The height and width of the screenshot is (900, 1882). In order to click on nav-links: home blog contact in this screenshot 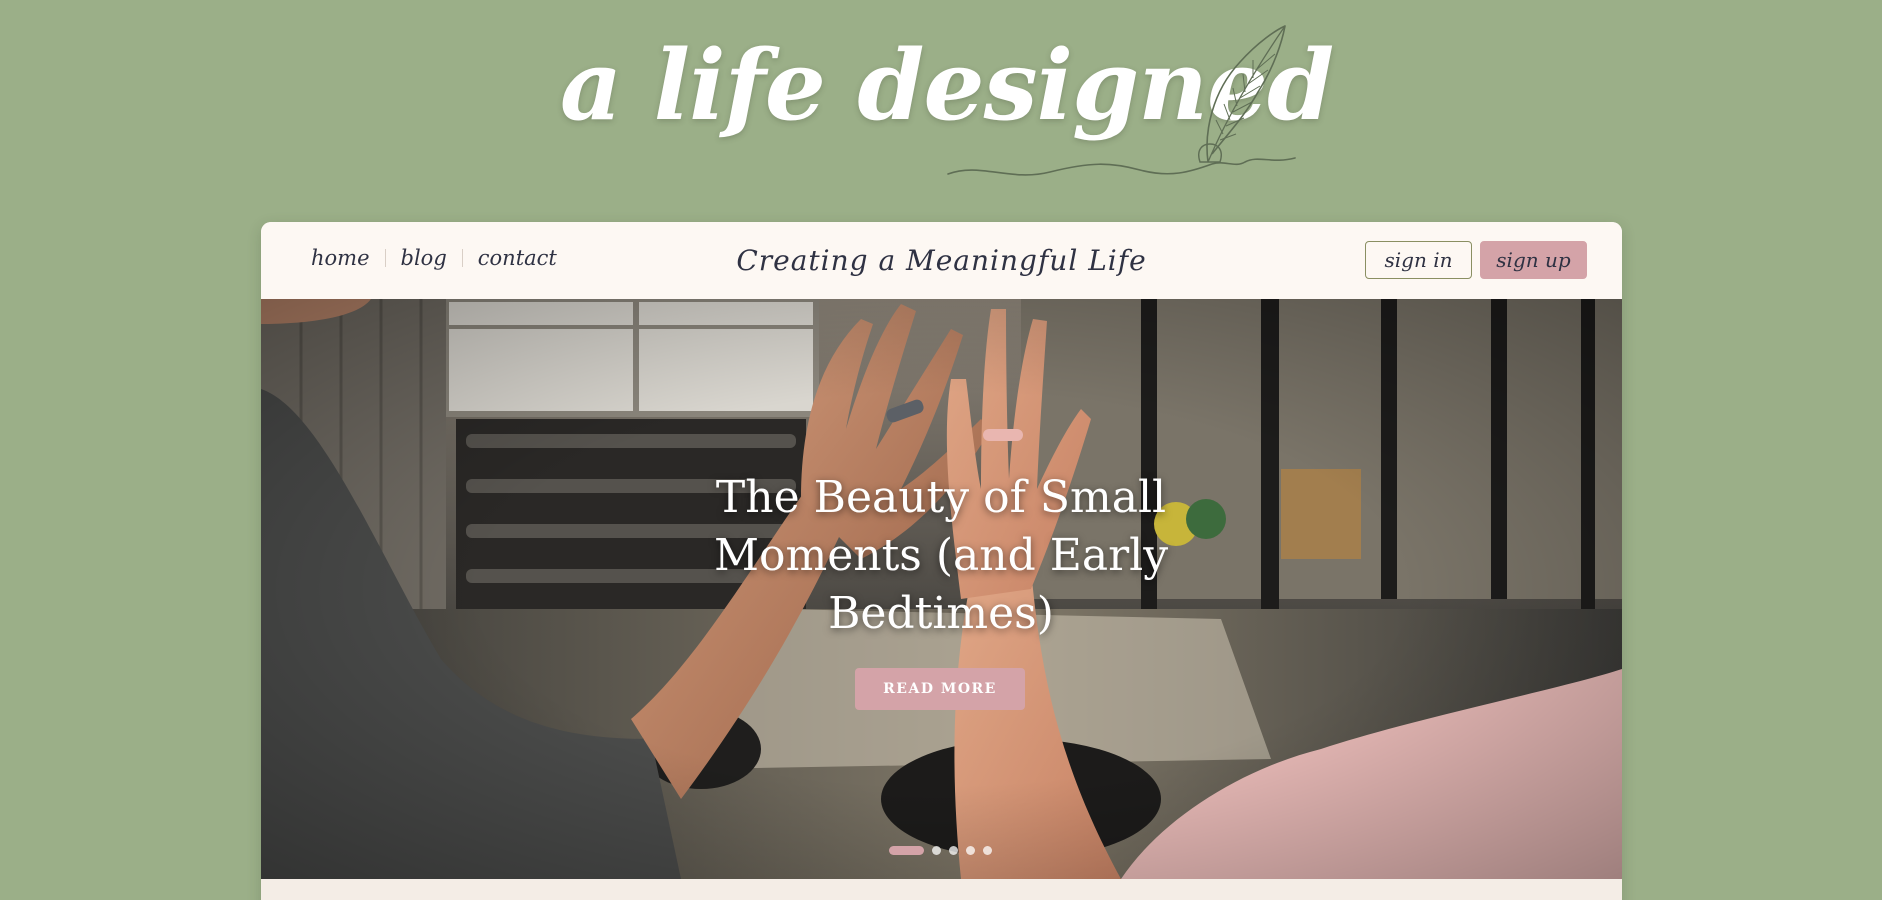, I will do `click(434, 258)`.